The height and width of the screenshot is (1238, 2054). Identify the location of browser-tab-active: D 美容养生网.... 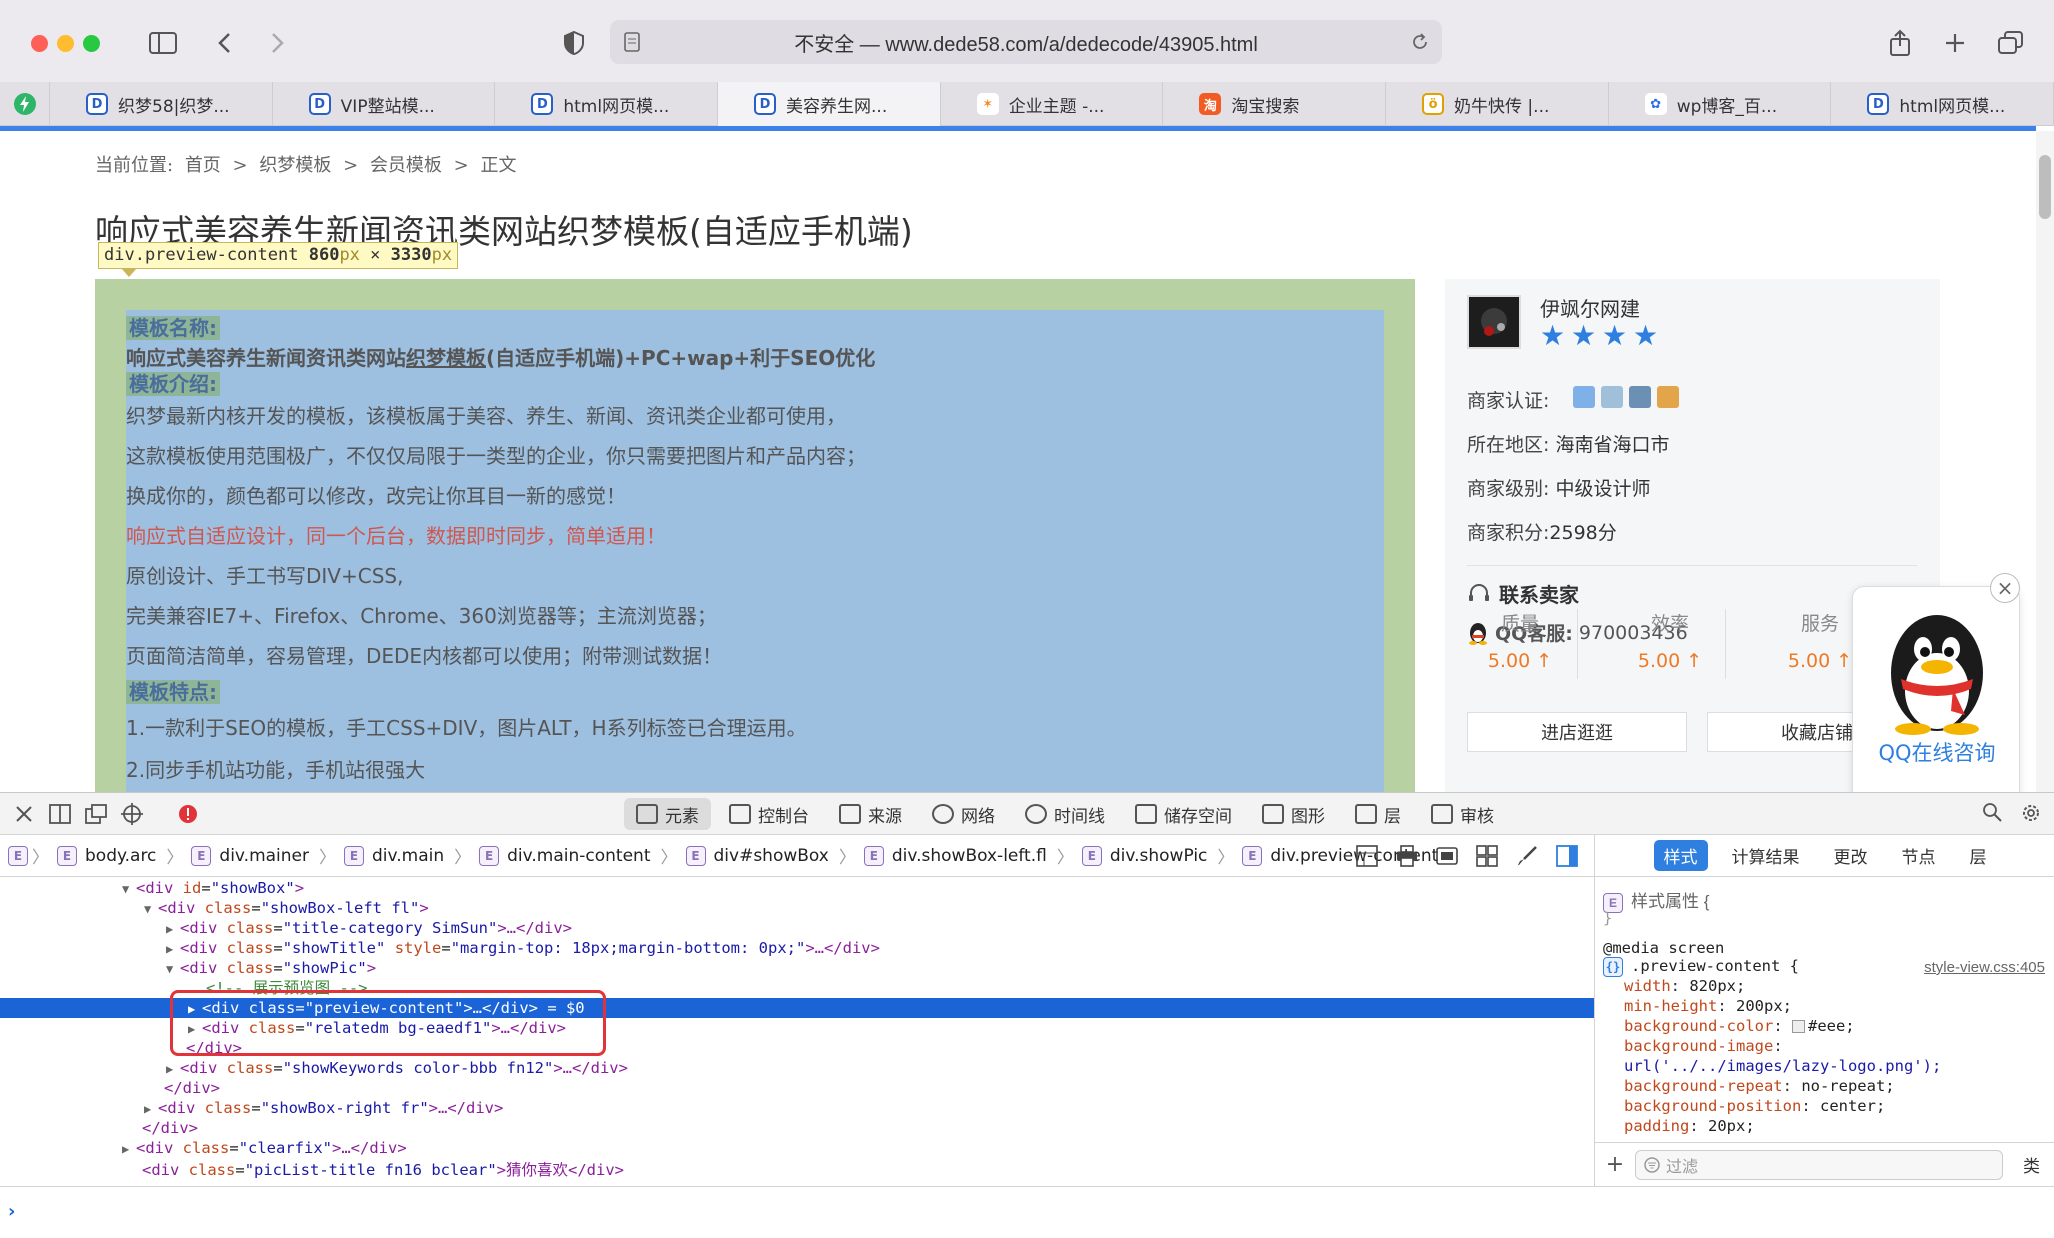
(829, 104).